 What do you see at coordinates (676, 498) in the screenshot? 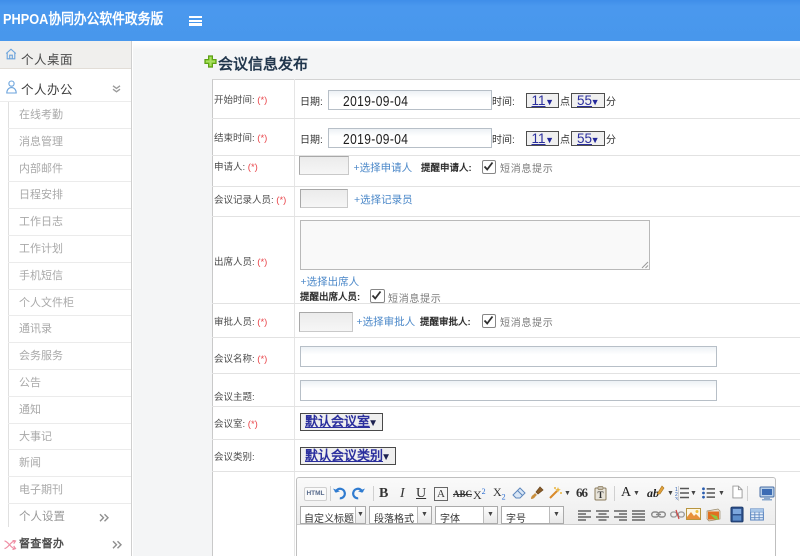
I see `svg-text: 3` at bounding box center [676, 498].